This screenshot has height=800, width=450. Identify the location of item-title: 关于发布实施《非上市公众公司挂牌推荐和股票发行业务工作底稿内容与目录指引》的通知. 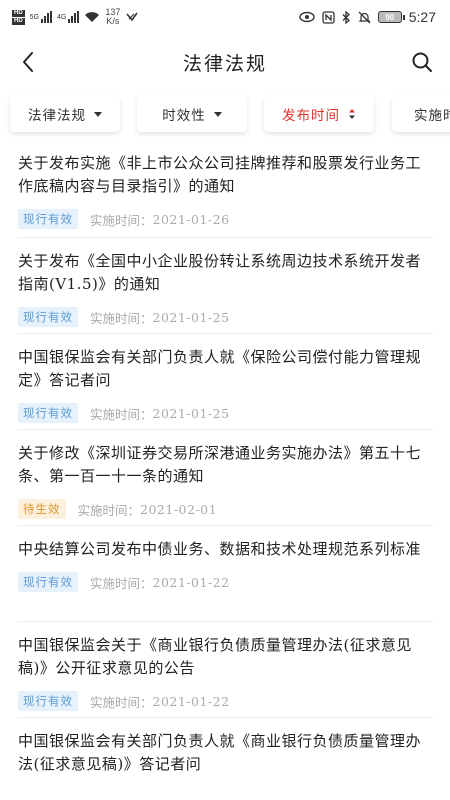
(220, 174).